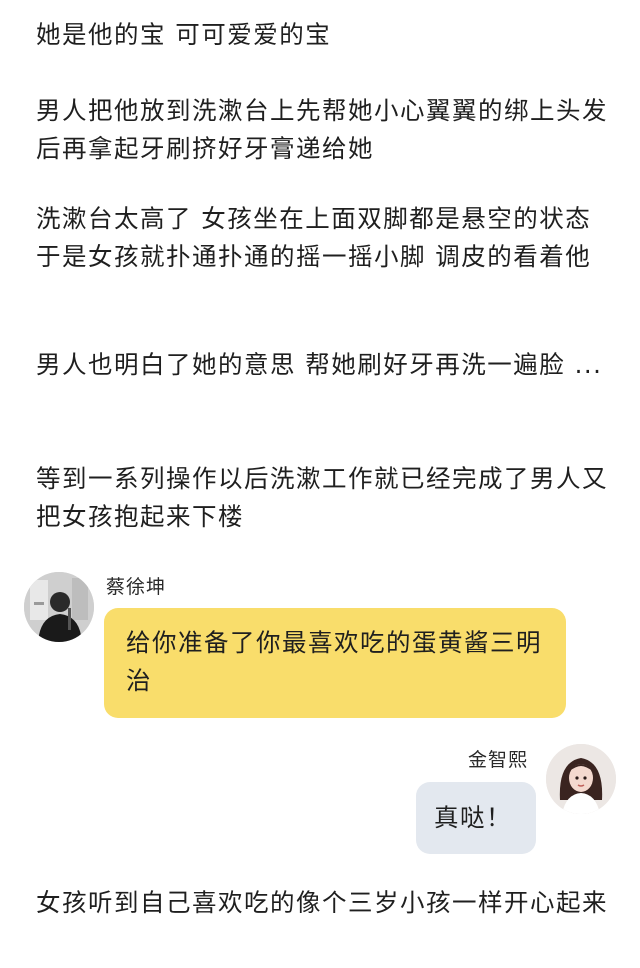 The image size is (640, 968). Describe the element at coordinates (136, 587) in the screenshot. I see `sender-name: 蔡徐坤` at that location.